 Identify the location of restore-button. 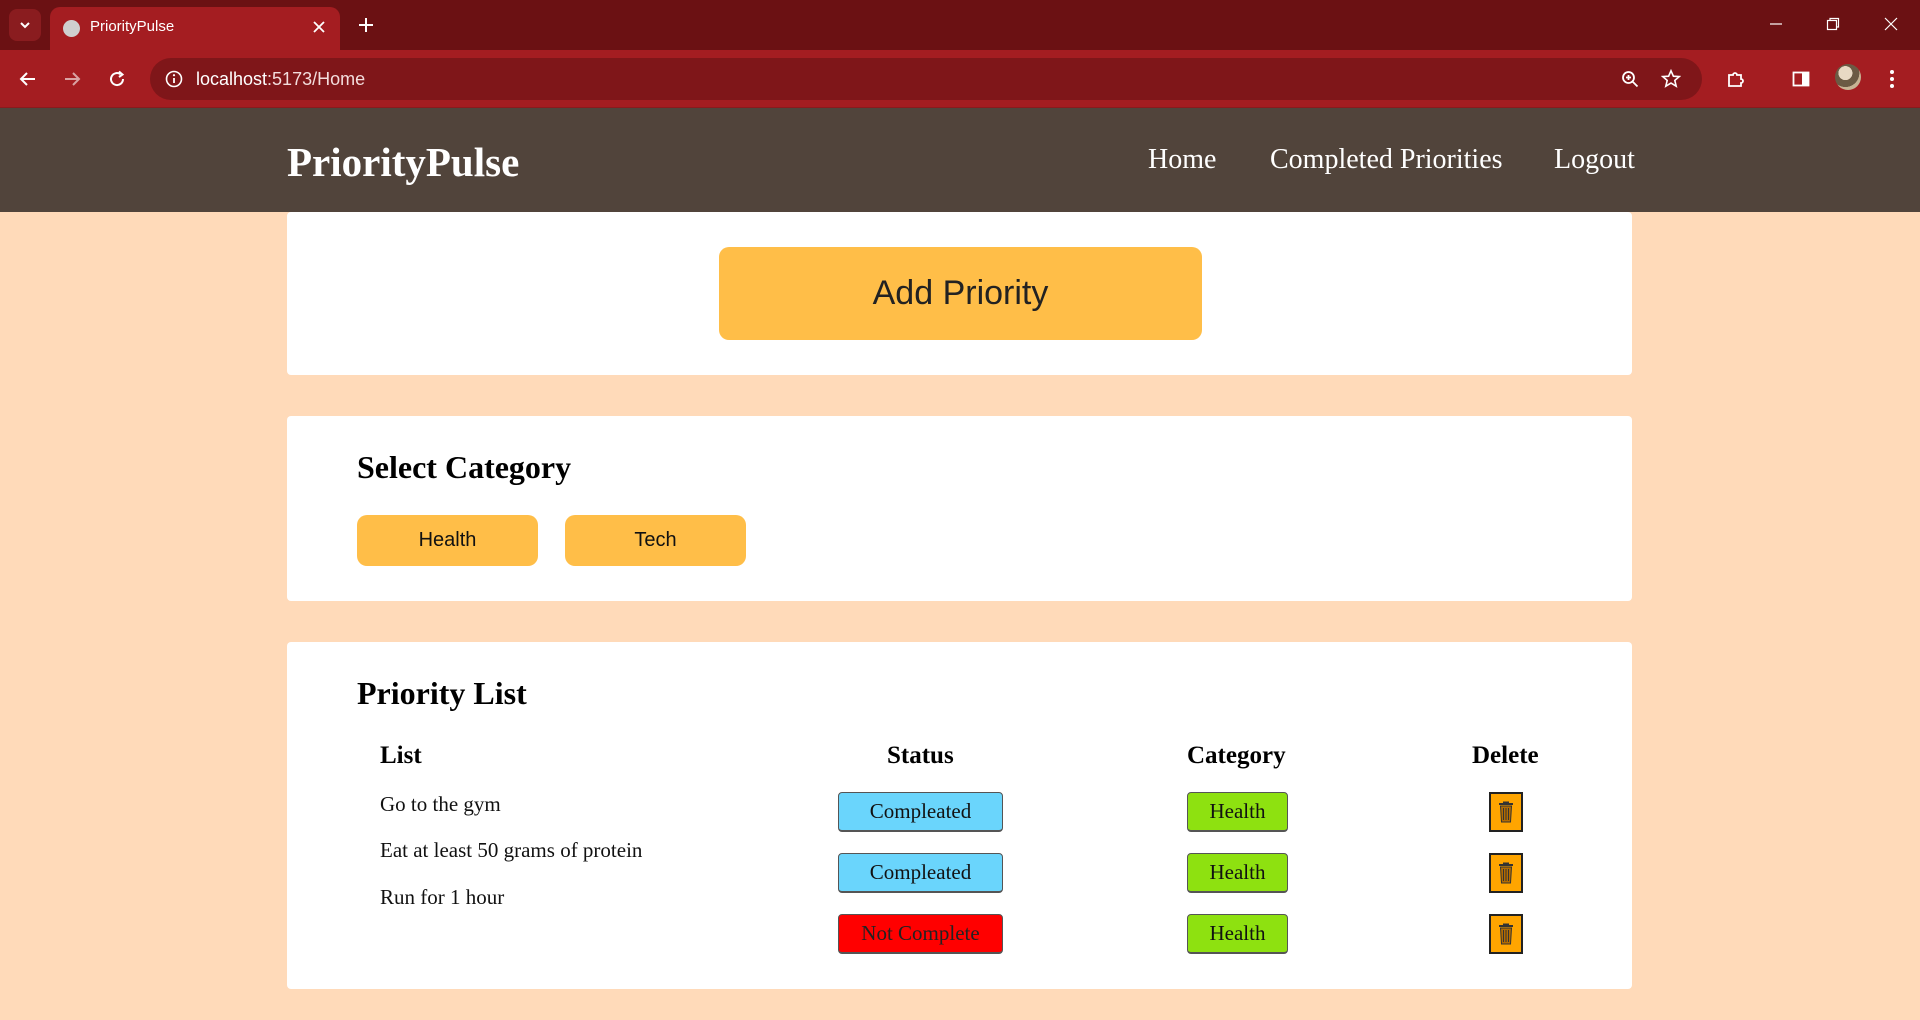
(1833, 24).